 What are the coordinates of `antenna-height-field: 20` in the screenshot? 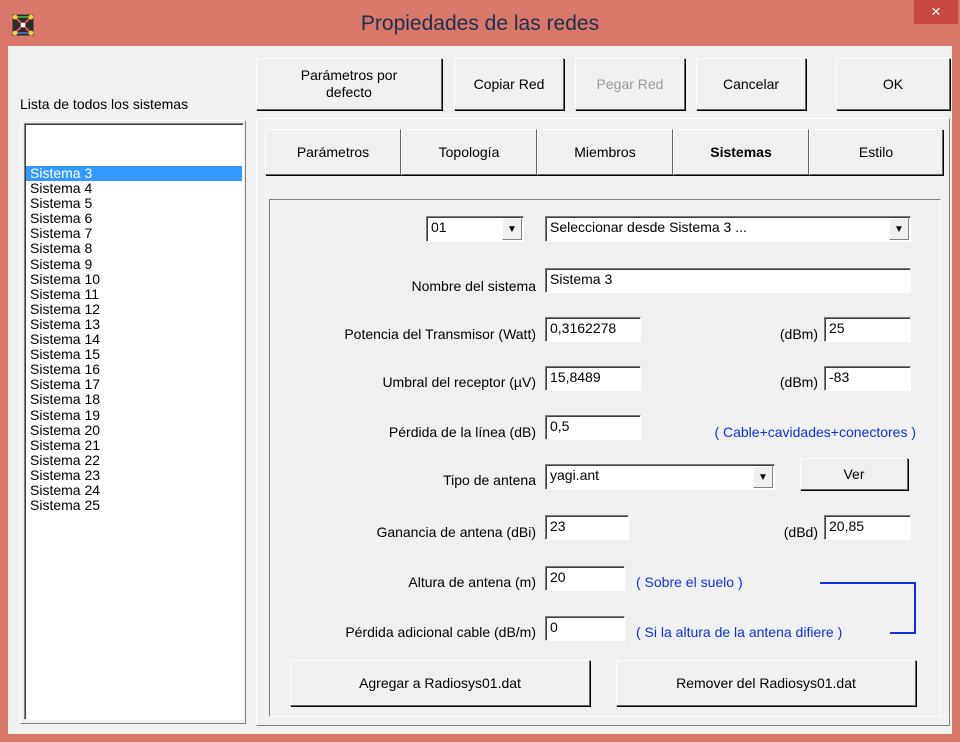 It's located at (585, 578).